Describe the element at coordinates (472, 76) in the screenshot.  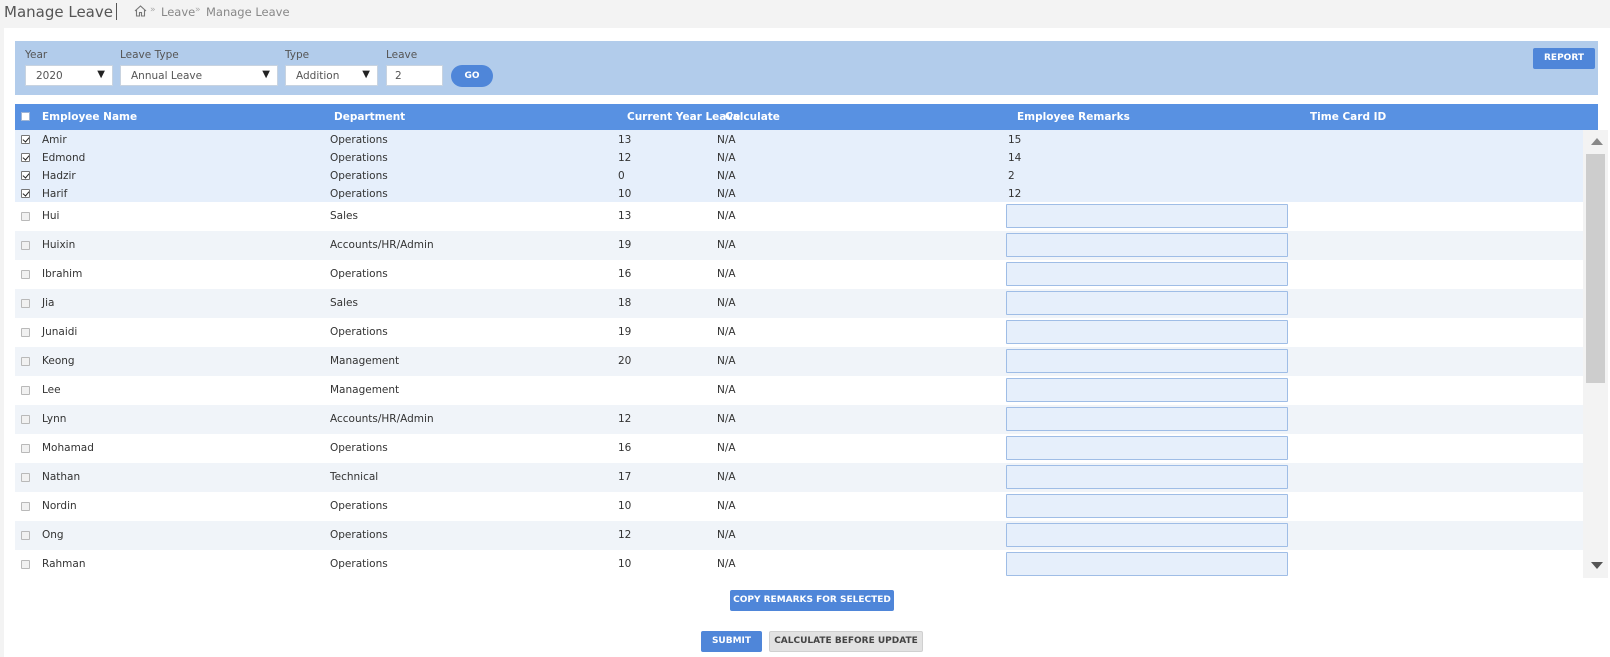
I see `go-button: GO` at that location.